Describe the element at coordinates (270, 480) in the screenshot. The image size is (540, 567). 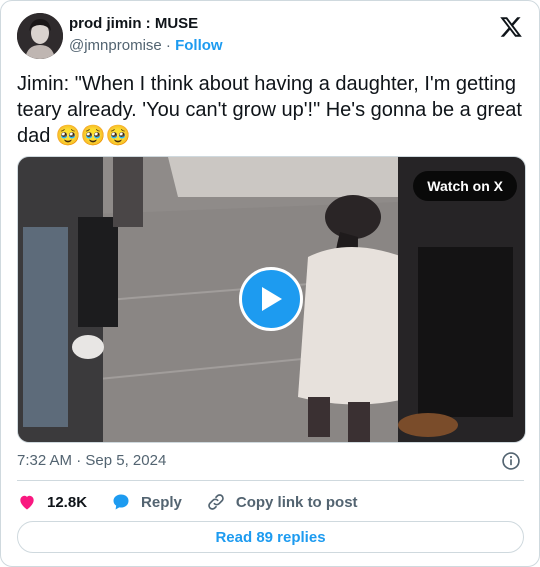
I see `divider` at that location.